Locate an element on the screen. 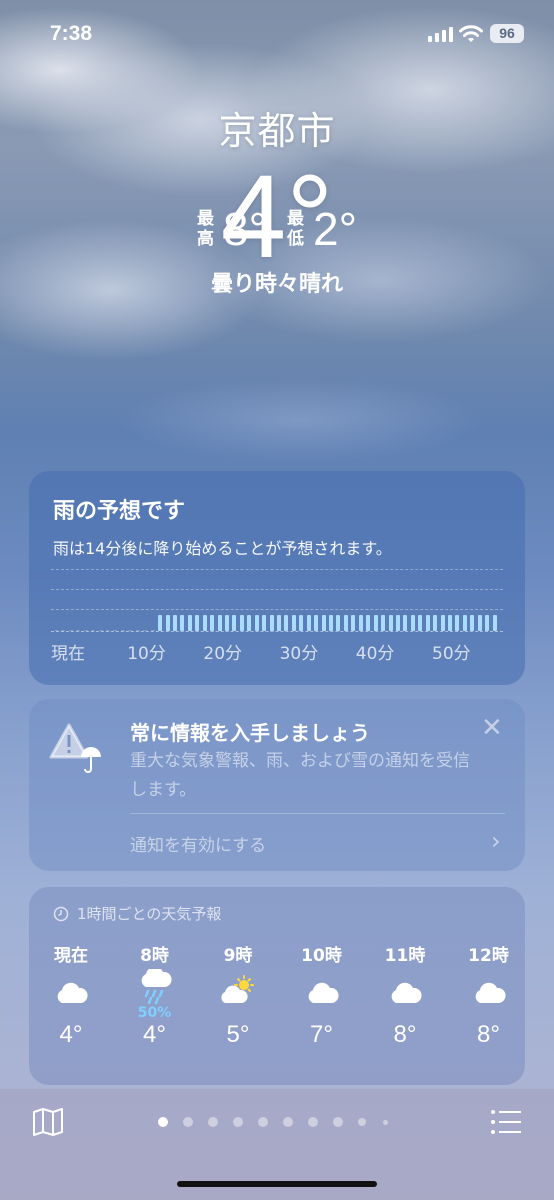  x-tick-label: 20分 is located at coordinates (223, 654).